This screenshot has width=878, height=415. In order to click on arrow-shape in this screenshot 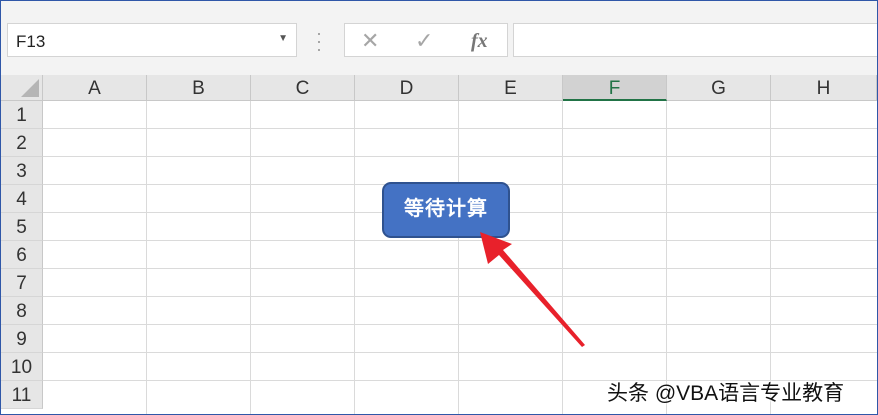, I will do `click(532, 289)`.